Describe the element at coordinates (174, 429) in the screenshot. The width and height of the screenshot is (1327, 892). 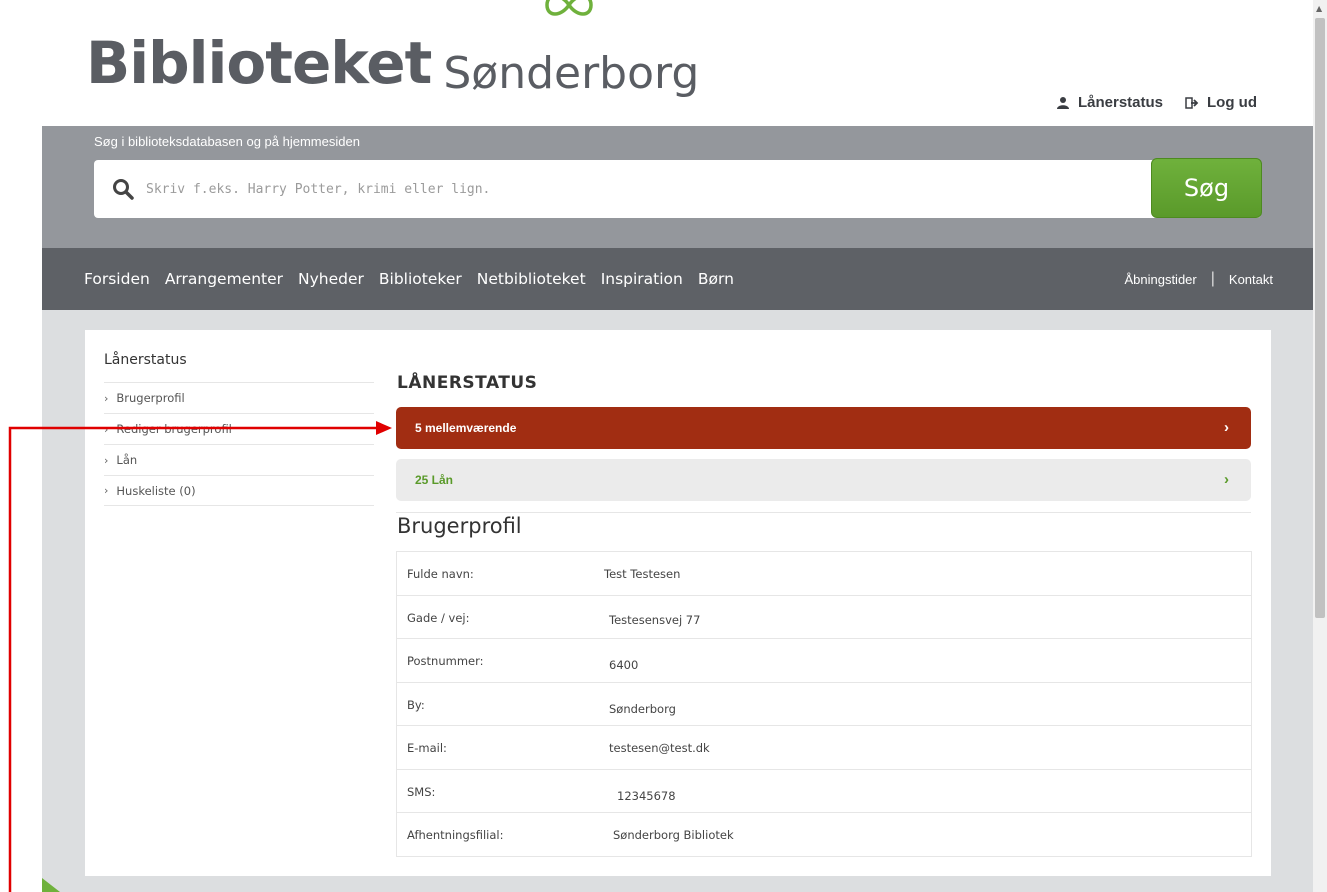
I see `sidebar-item-label: Rediger brugerprofil` at that location.